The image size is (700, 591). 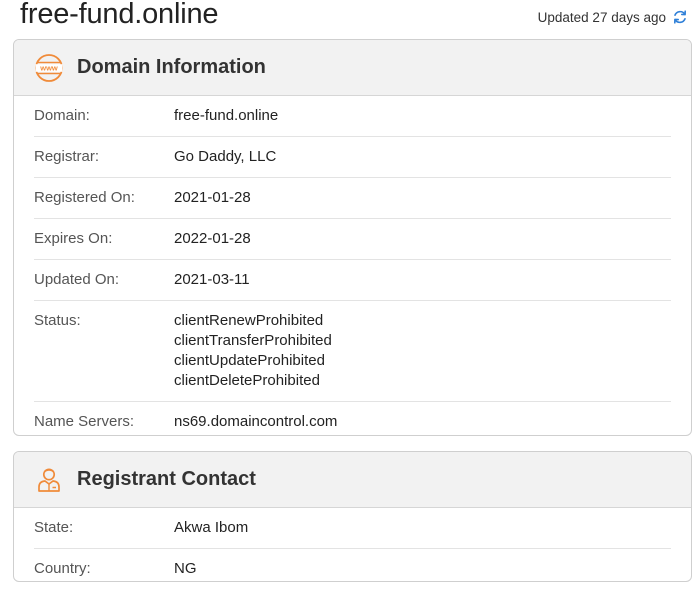 What do you see at coordinates (77, 279) in the screenshot?
I see `field-label: Updated On:` at bounding box center [77, 279].